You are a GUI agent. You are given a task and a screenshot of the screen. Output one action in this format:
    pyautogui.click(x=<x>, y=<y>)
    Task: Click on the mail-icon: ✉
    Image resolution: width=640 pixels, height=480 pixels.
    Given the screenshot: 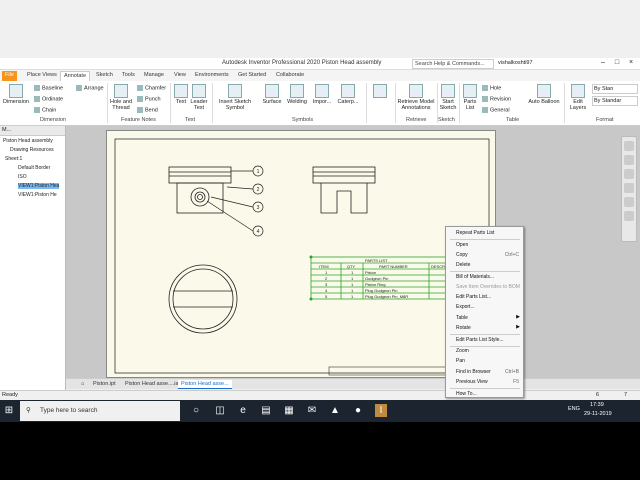 What is the action you would take?
    pyautogui.click(x=312, y=410)
    